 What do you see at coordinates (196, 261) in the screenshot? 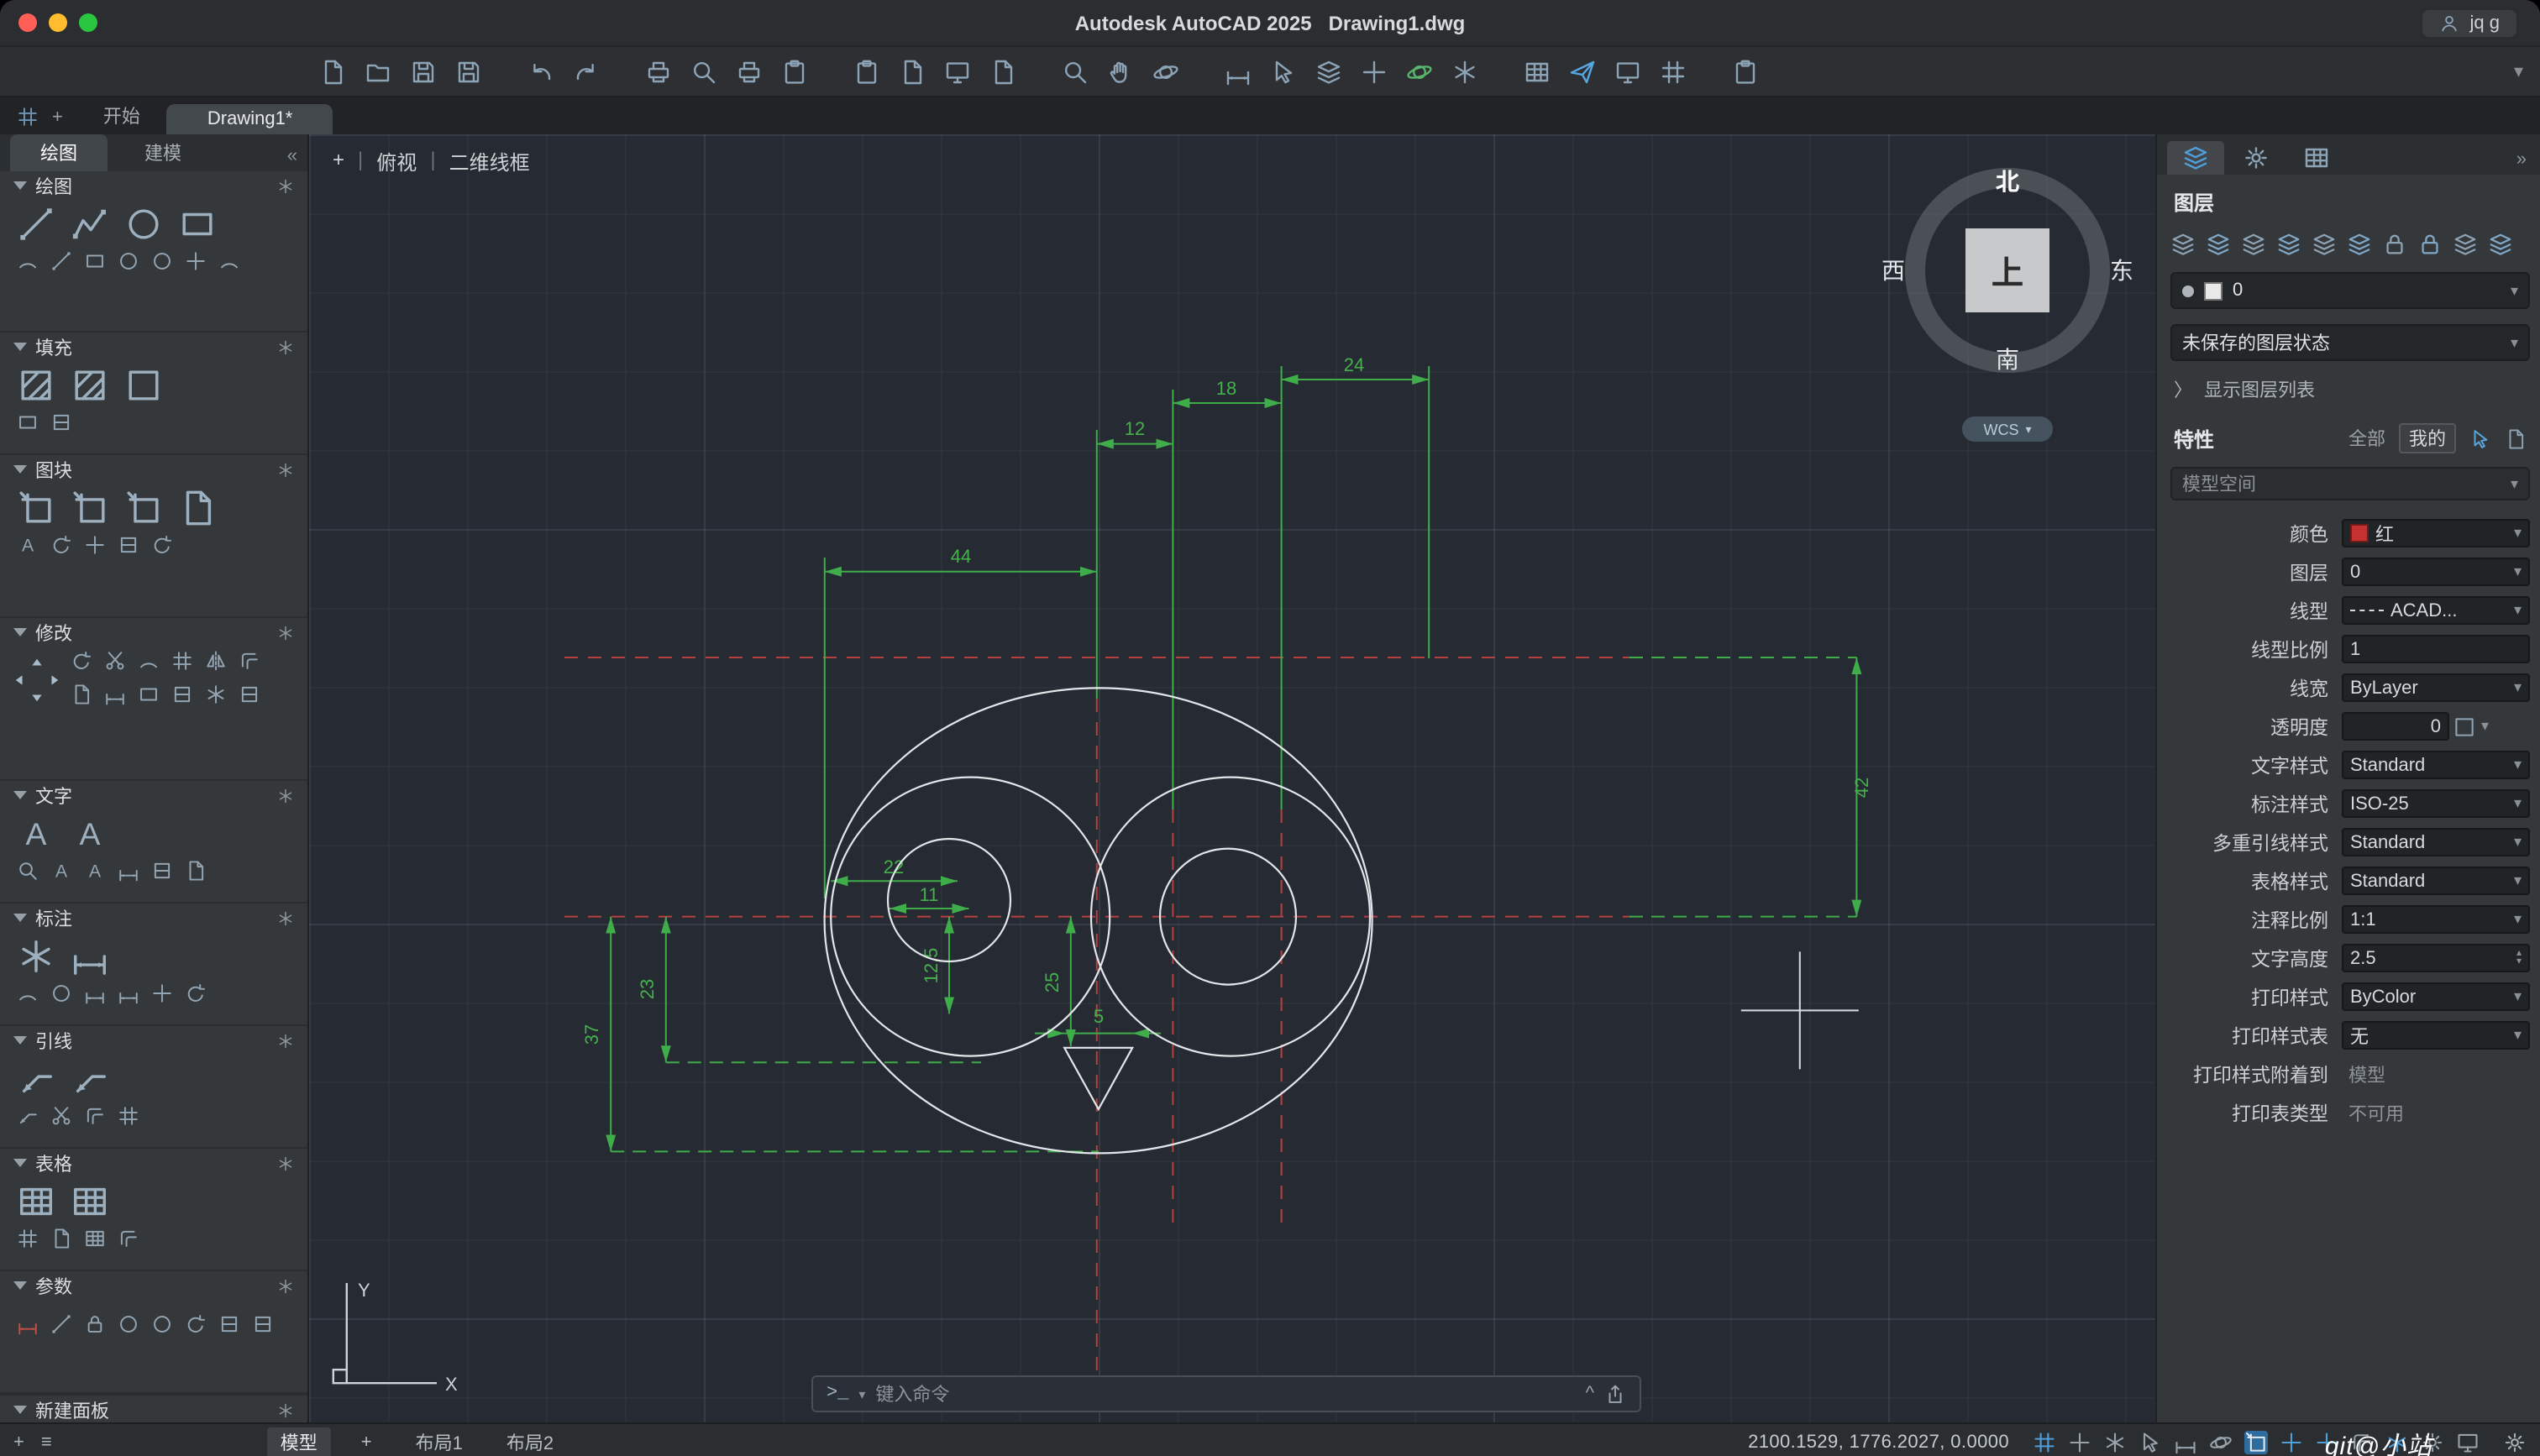
I see `point-icon` at bounding box center [196, 261].